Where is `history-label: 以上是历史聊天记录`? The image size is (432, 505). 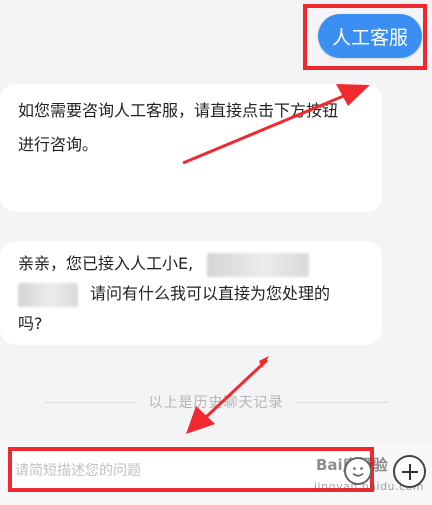
history-label: 以上是历史聊天记录 is located at coordinates (216, 403).